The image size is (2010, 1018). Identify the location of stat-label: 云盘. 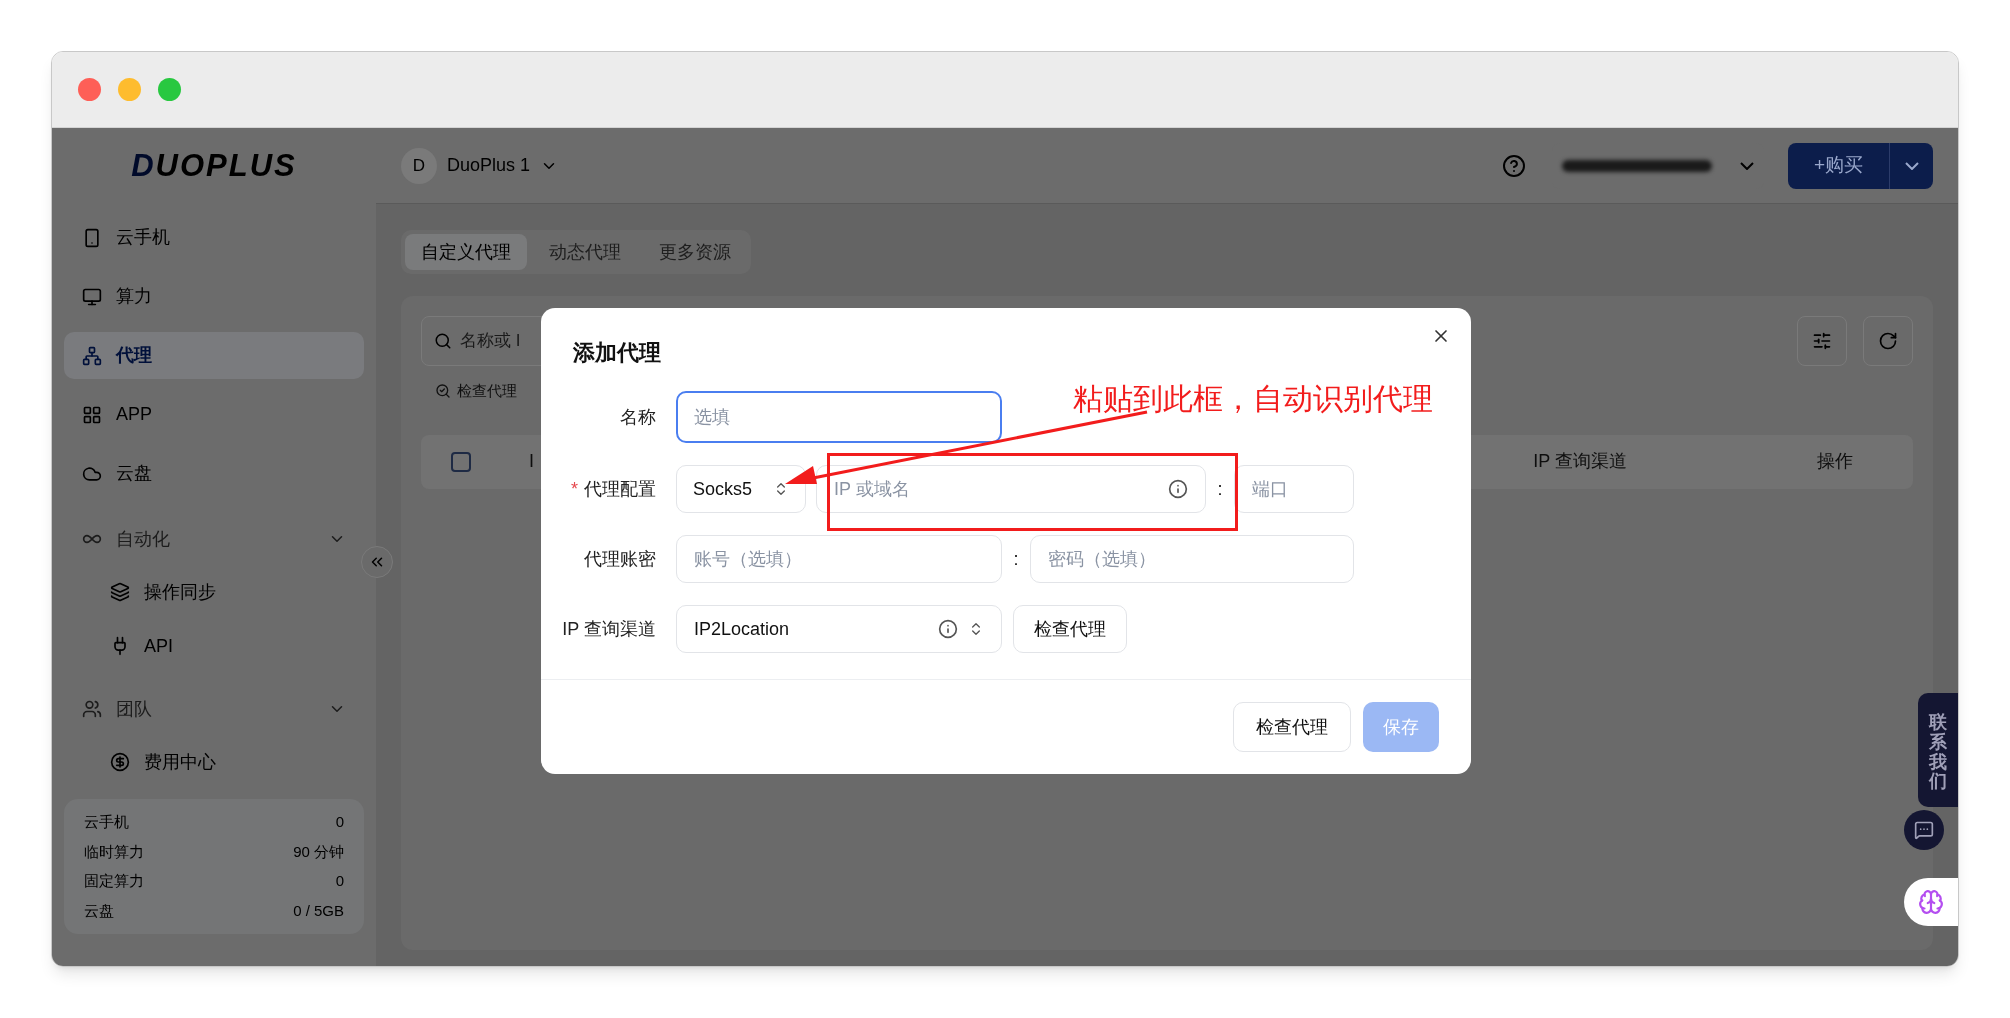
(99, 910).